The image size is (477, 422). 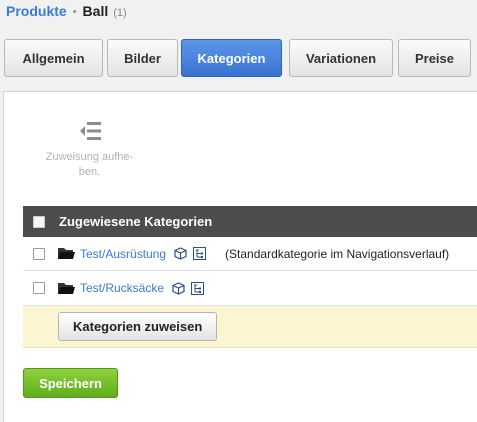 What do you see at coordinates (70, 383) in the screenshot?
I see `save-button: Speichern` at bounding box center [70, 383].